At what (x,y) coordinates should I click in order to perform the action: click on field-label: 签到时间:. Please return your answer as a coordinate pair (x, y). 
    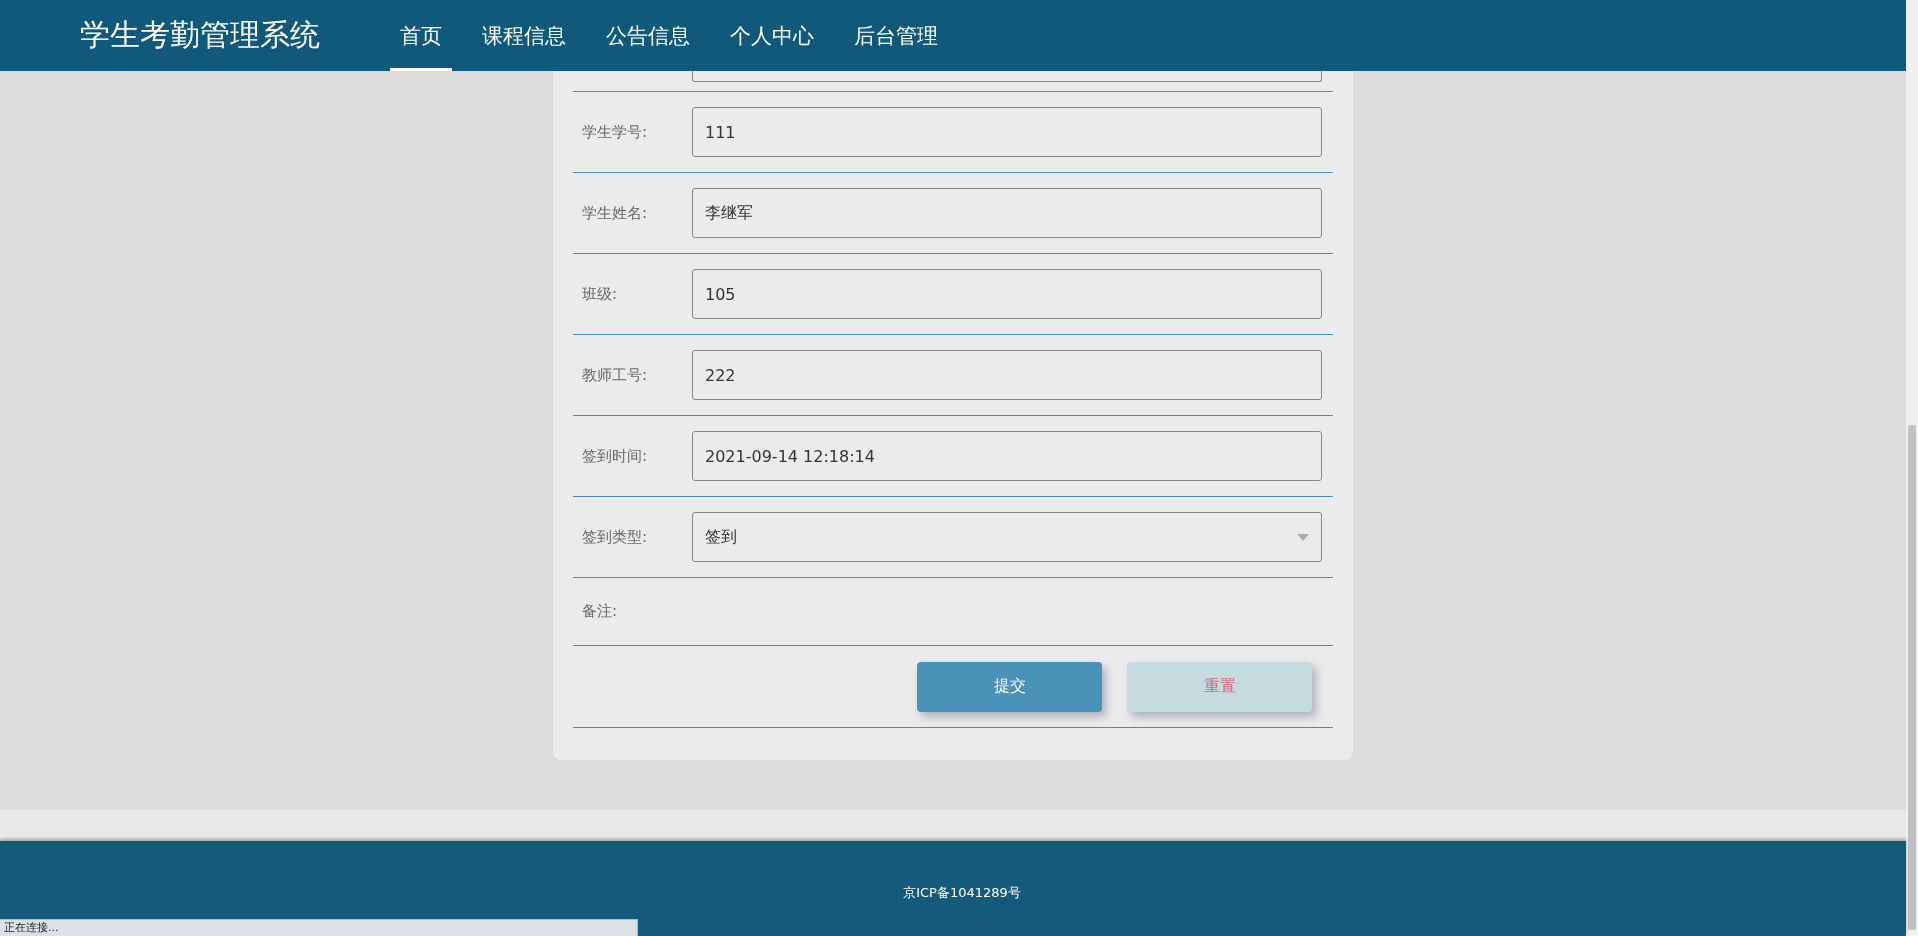
    Looking at the image, I should click on (615, 456).